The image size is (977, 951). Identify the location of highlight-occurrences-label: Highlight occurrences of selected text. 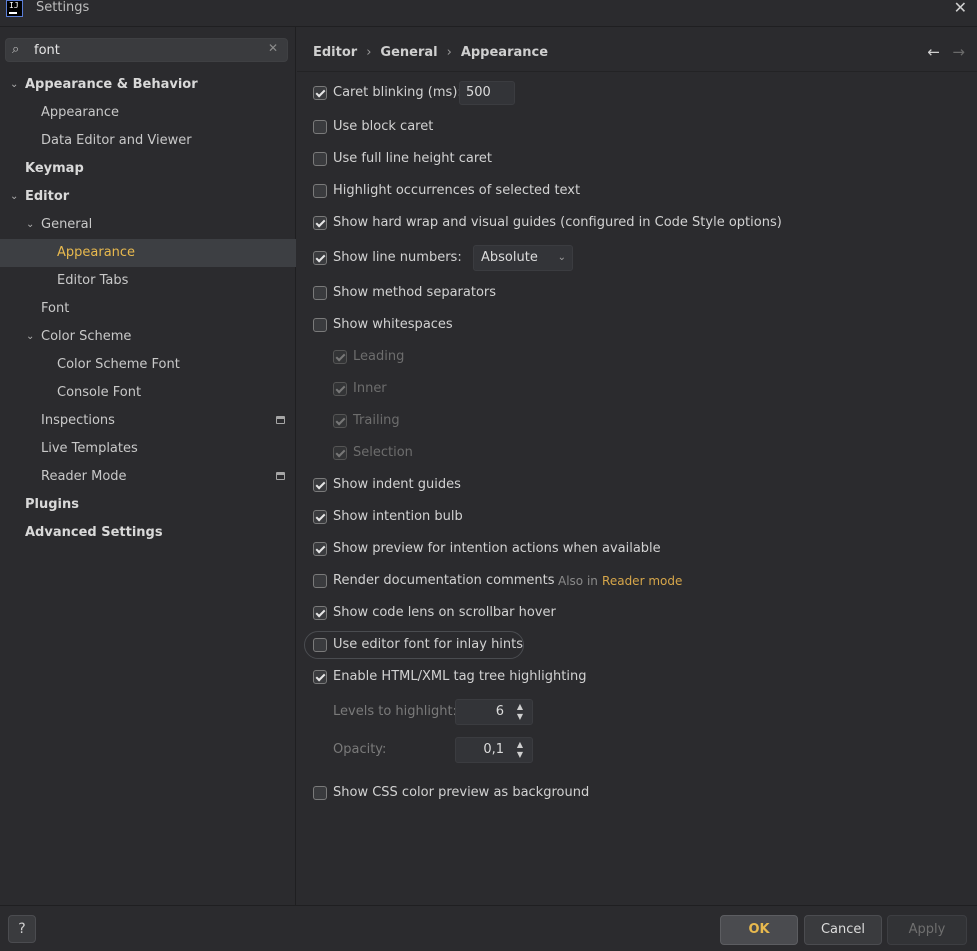
(457, 190).